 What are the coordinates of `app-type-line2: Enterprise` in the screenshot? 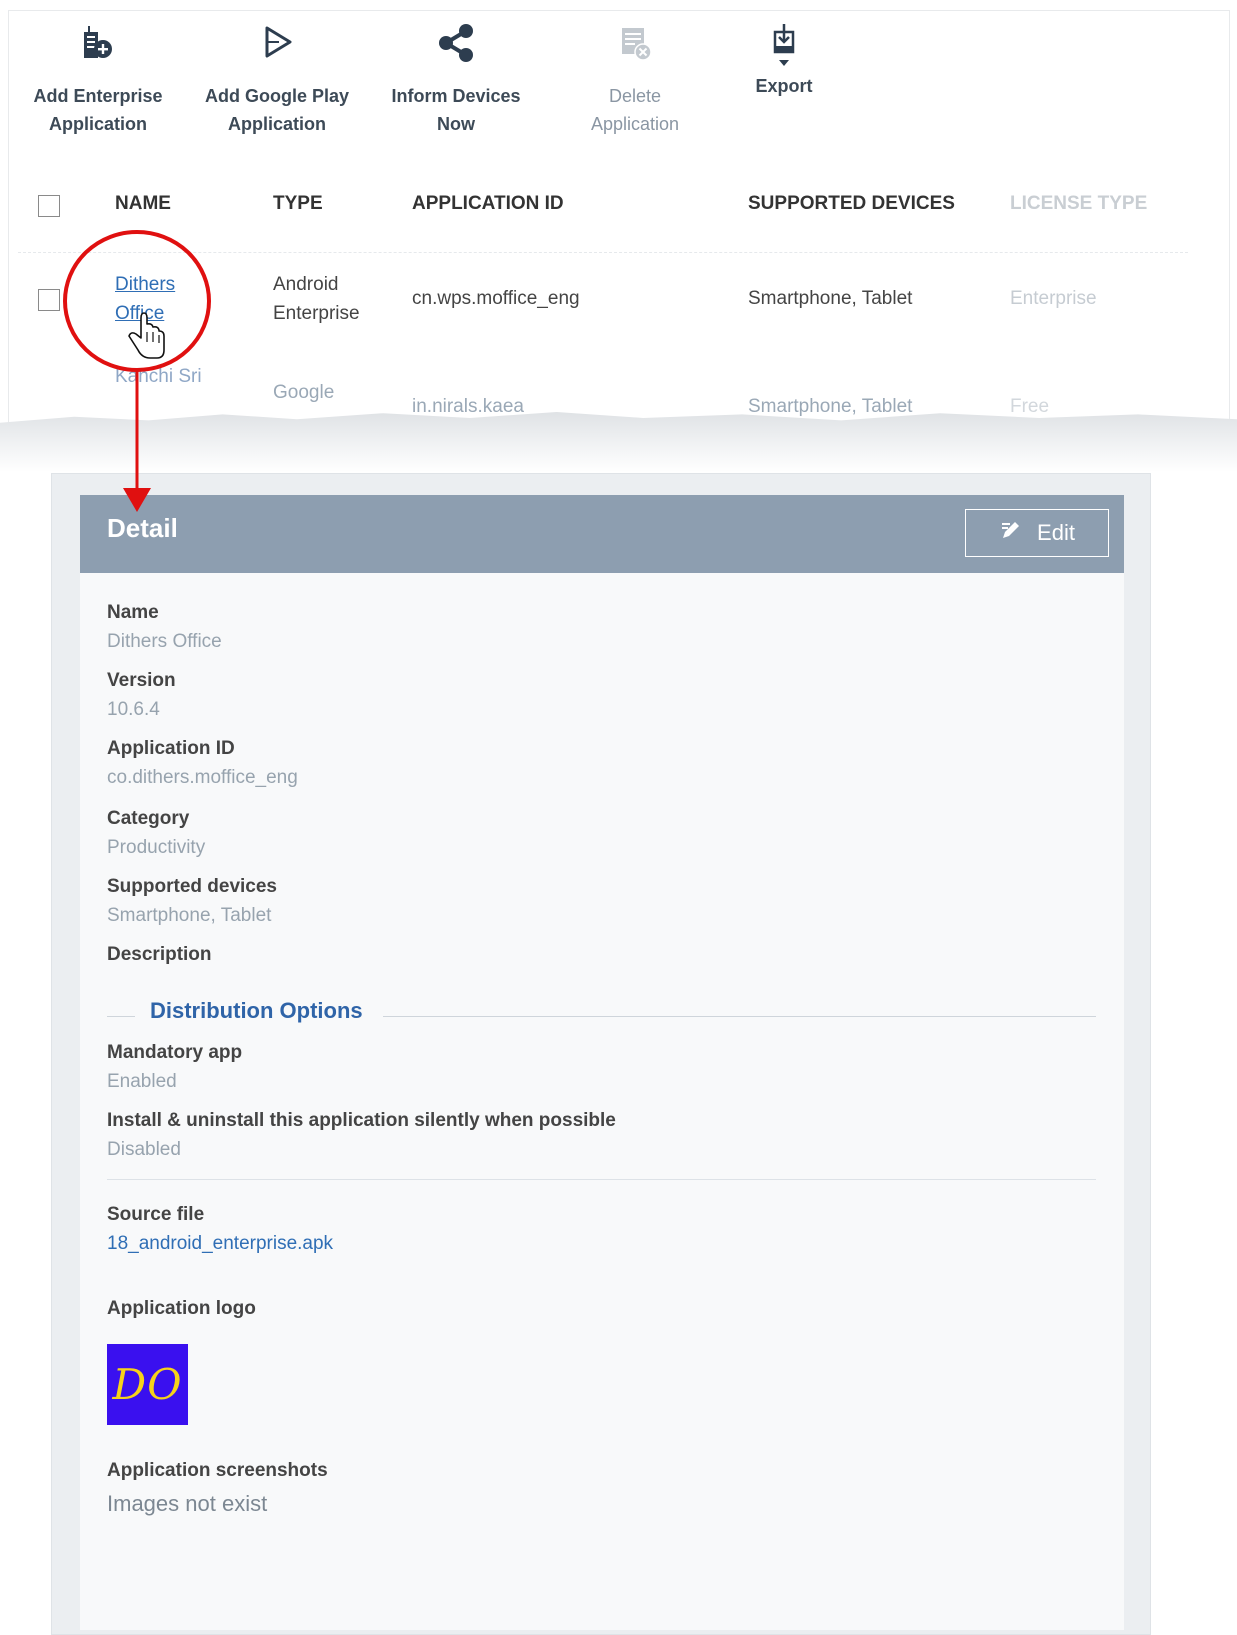 It's located at (316, 313).